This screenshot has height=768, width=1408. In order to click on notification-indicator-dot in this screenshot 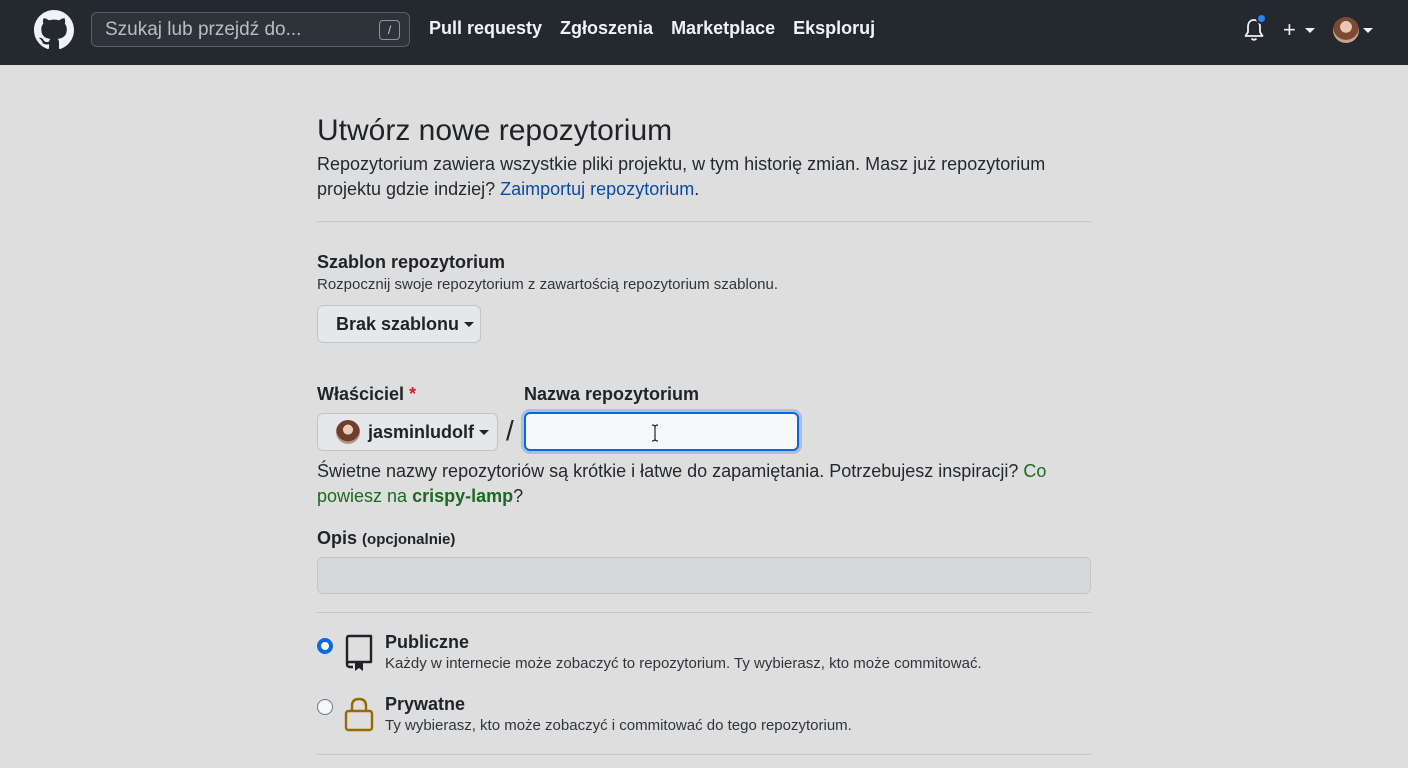, I will do `click(1261, 18)`.